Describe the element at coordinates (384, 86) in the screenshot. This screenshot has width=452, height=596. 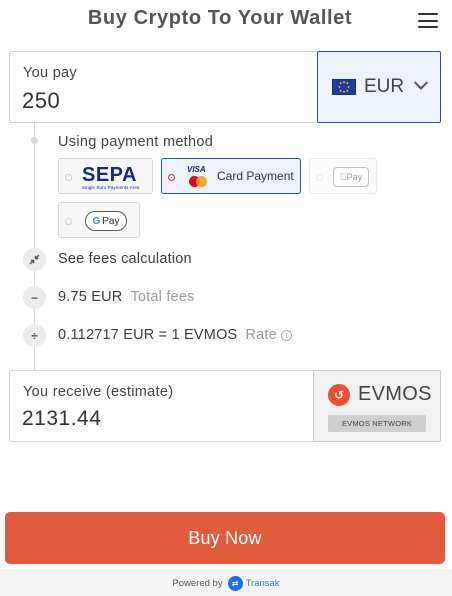
I see `currency-code: EUR` at that location.